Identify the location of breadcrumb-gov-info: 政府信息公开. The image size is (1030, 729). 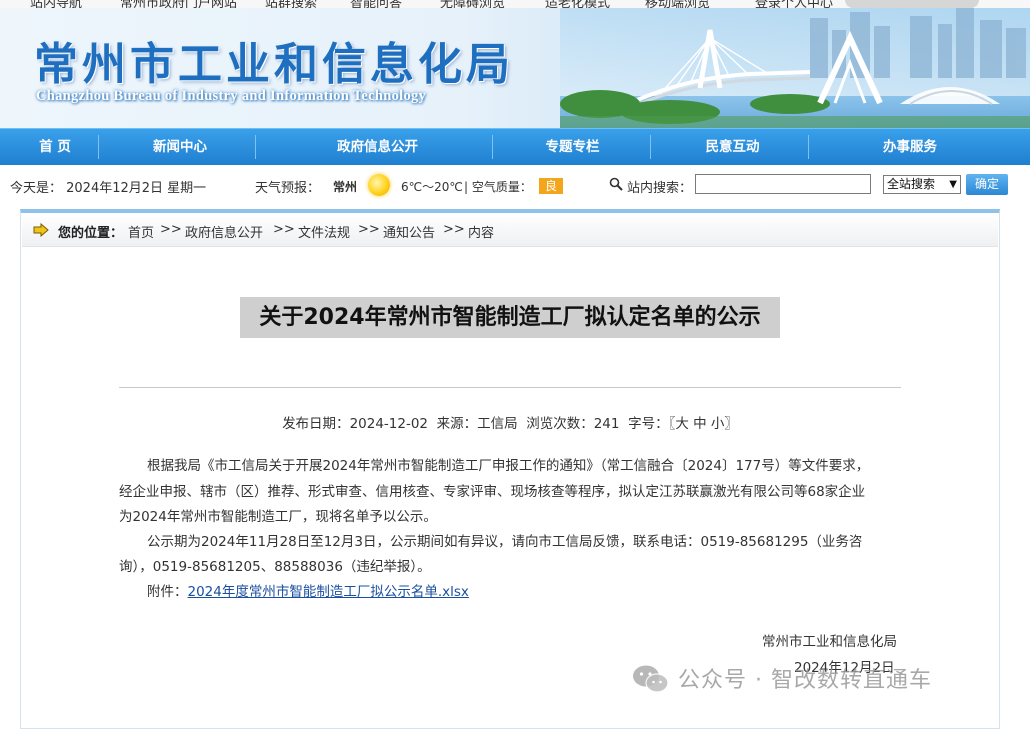
(224, 231).